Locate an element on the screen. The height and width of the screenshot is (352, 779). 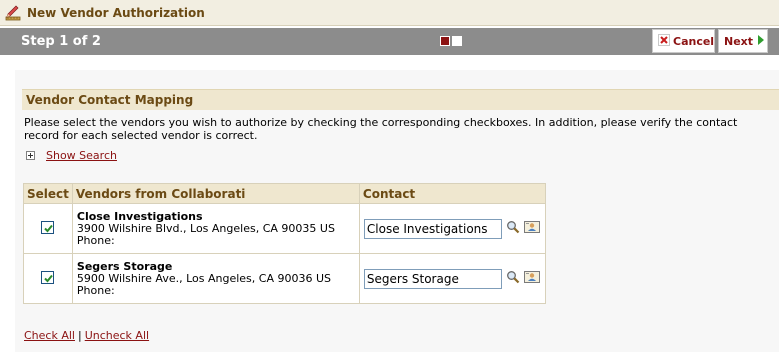
vendor-name: Close Investigations is located at coordinates (139, 216).